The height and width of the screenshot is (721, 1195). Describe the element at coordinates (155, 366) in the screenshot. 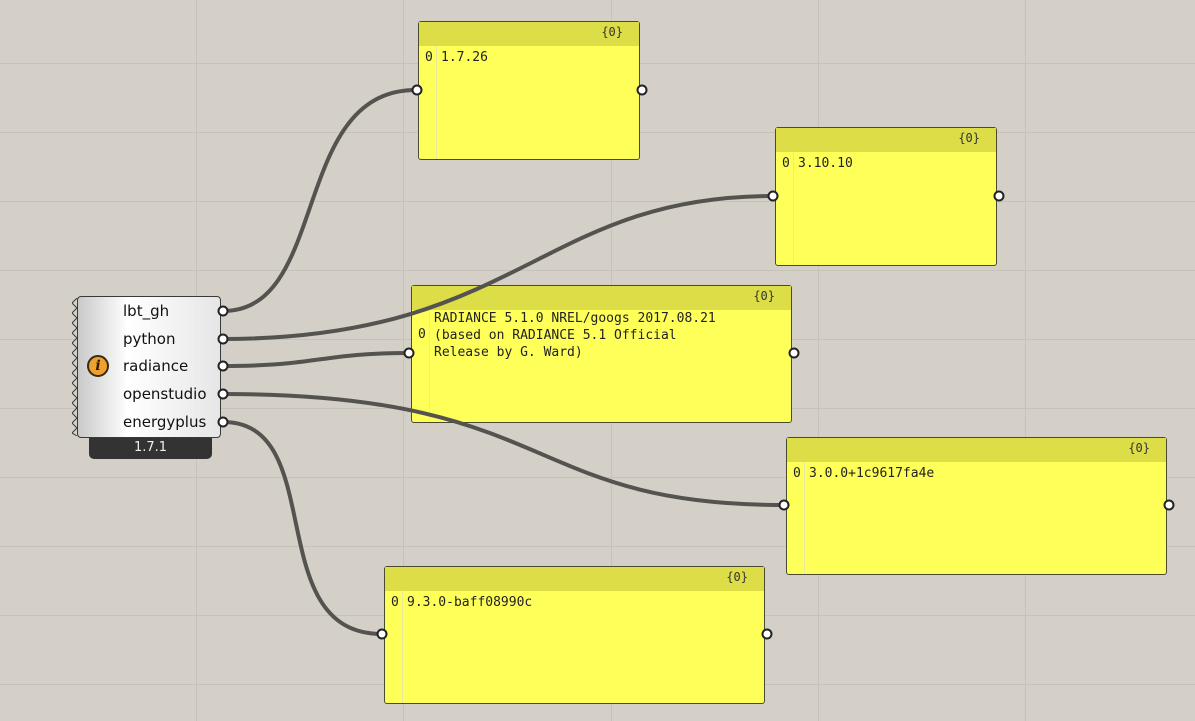

I see `output-radiance: radiance` at that location.